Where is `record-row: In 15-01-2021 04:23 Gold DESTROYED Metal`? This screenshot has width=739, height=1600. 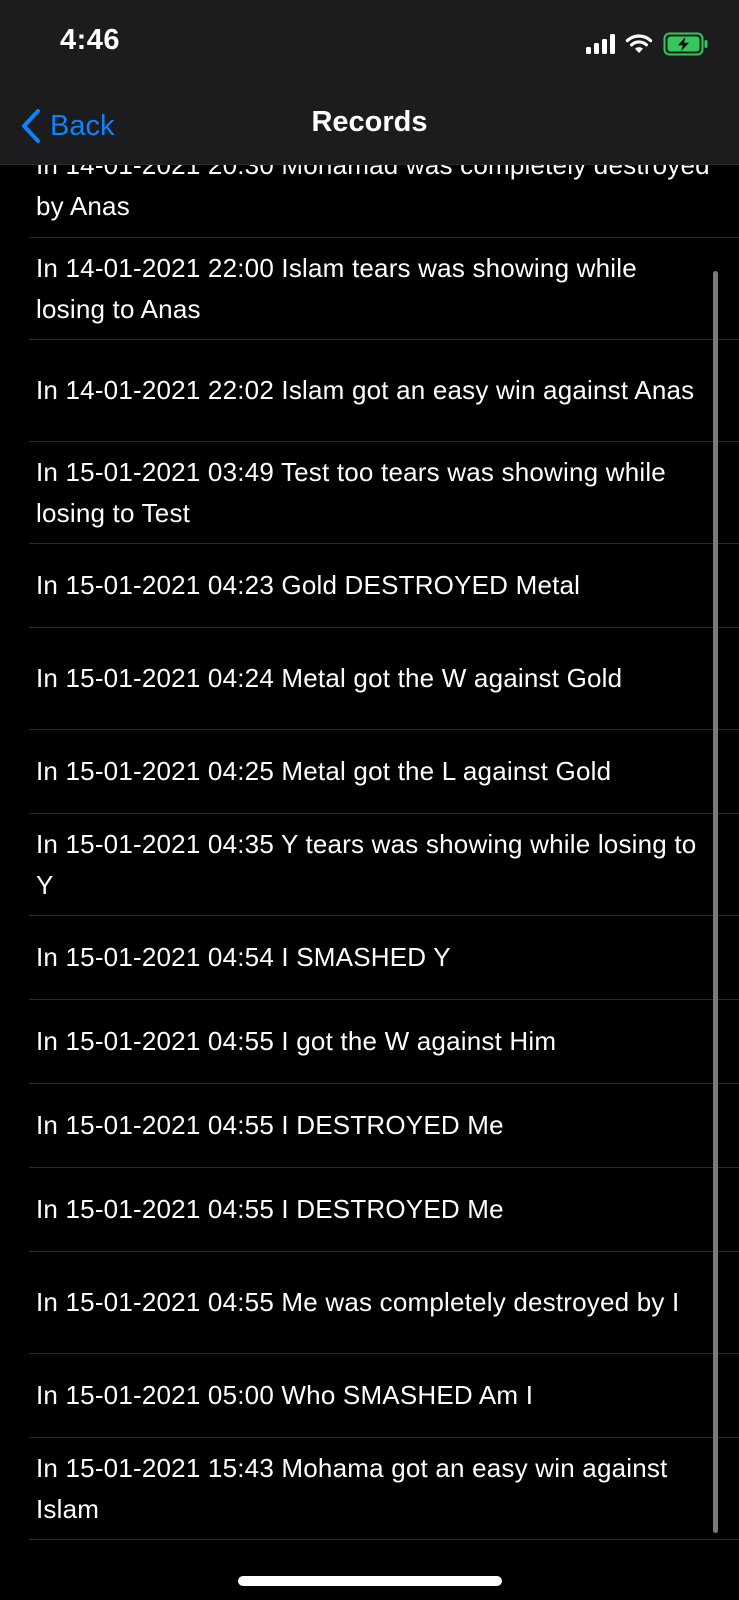 record-row: In 15-01-2021 04:23 Gold DESTROYED Metal is located at coordinates (384, 586).